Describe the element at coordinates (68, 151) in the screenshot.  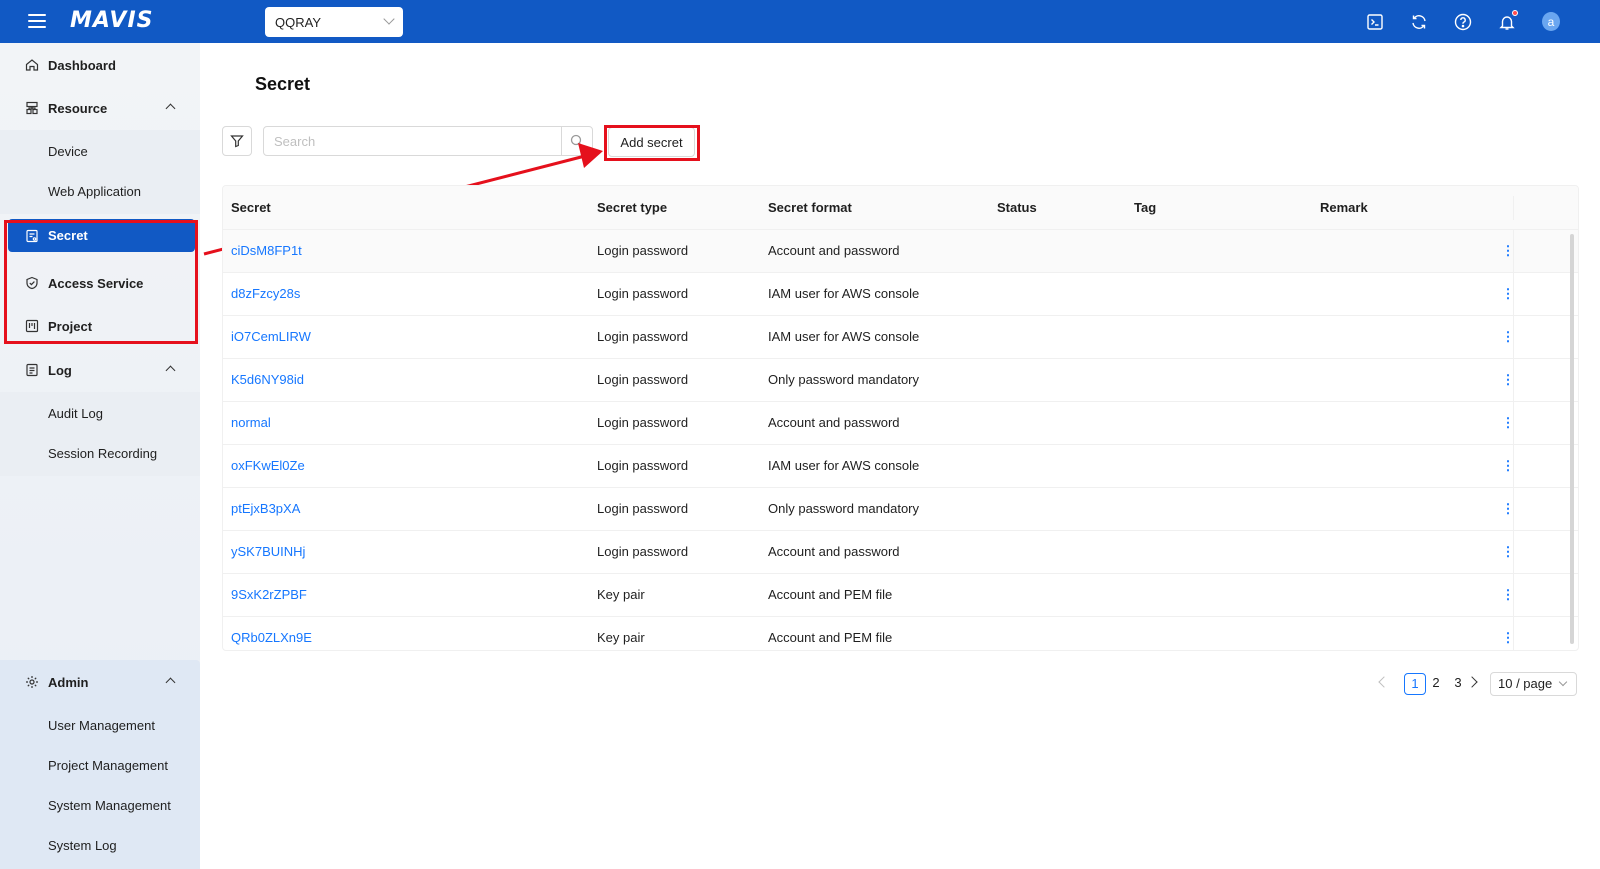
I see `sidebar-item-label: Device` at that location.